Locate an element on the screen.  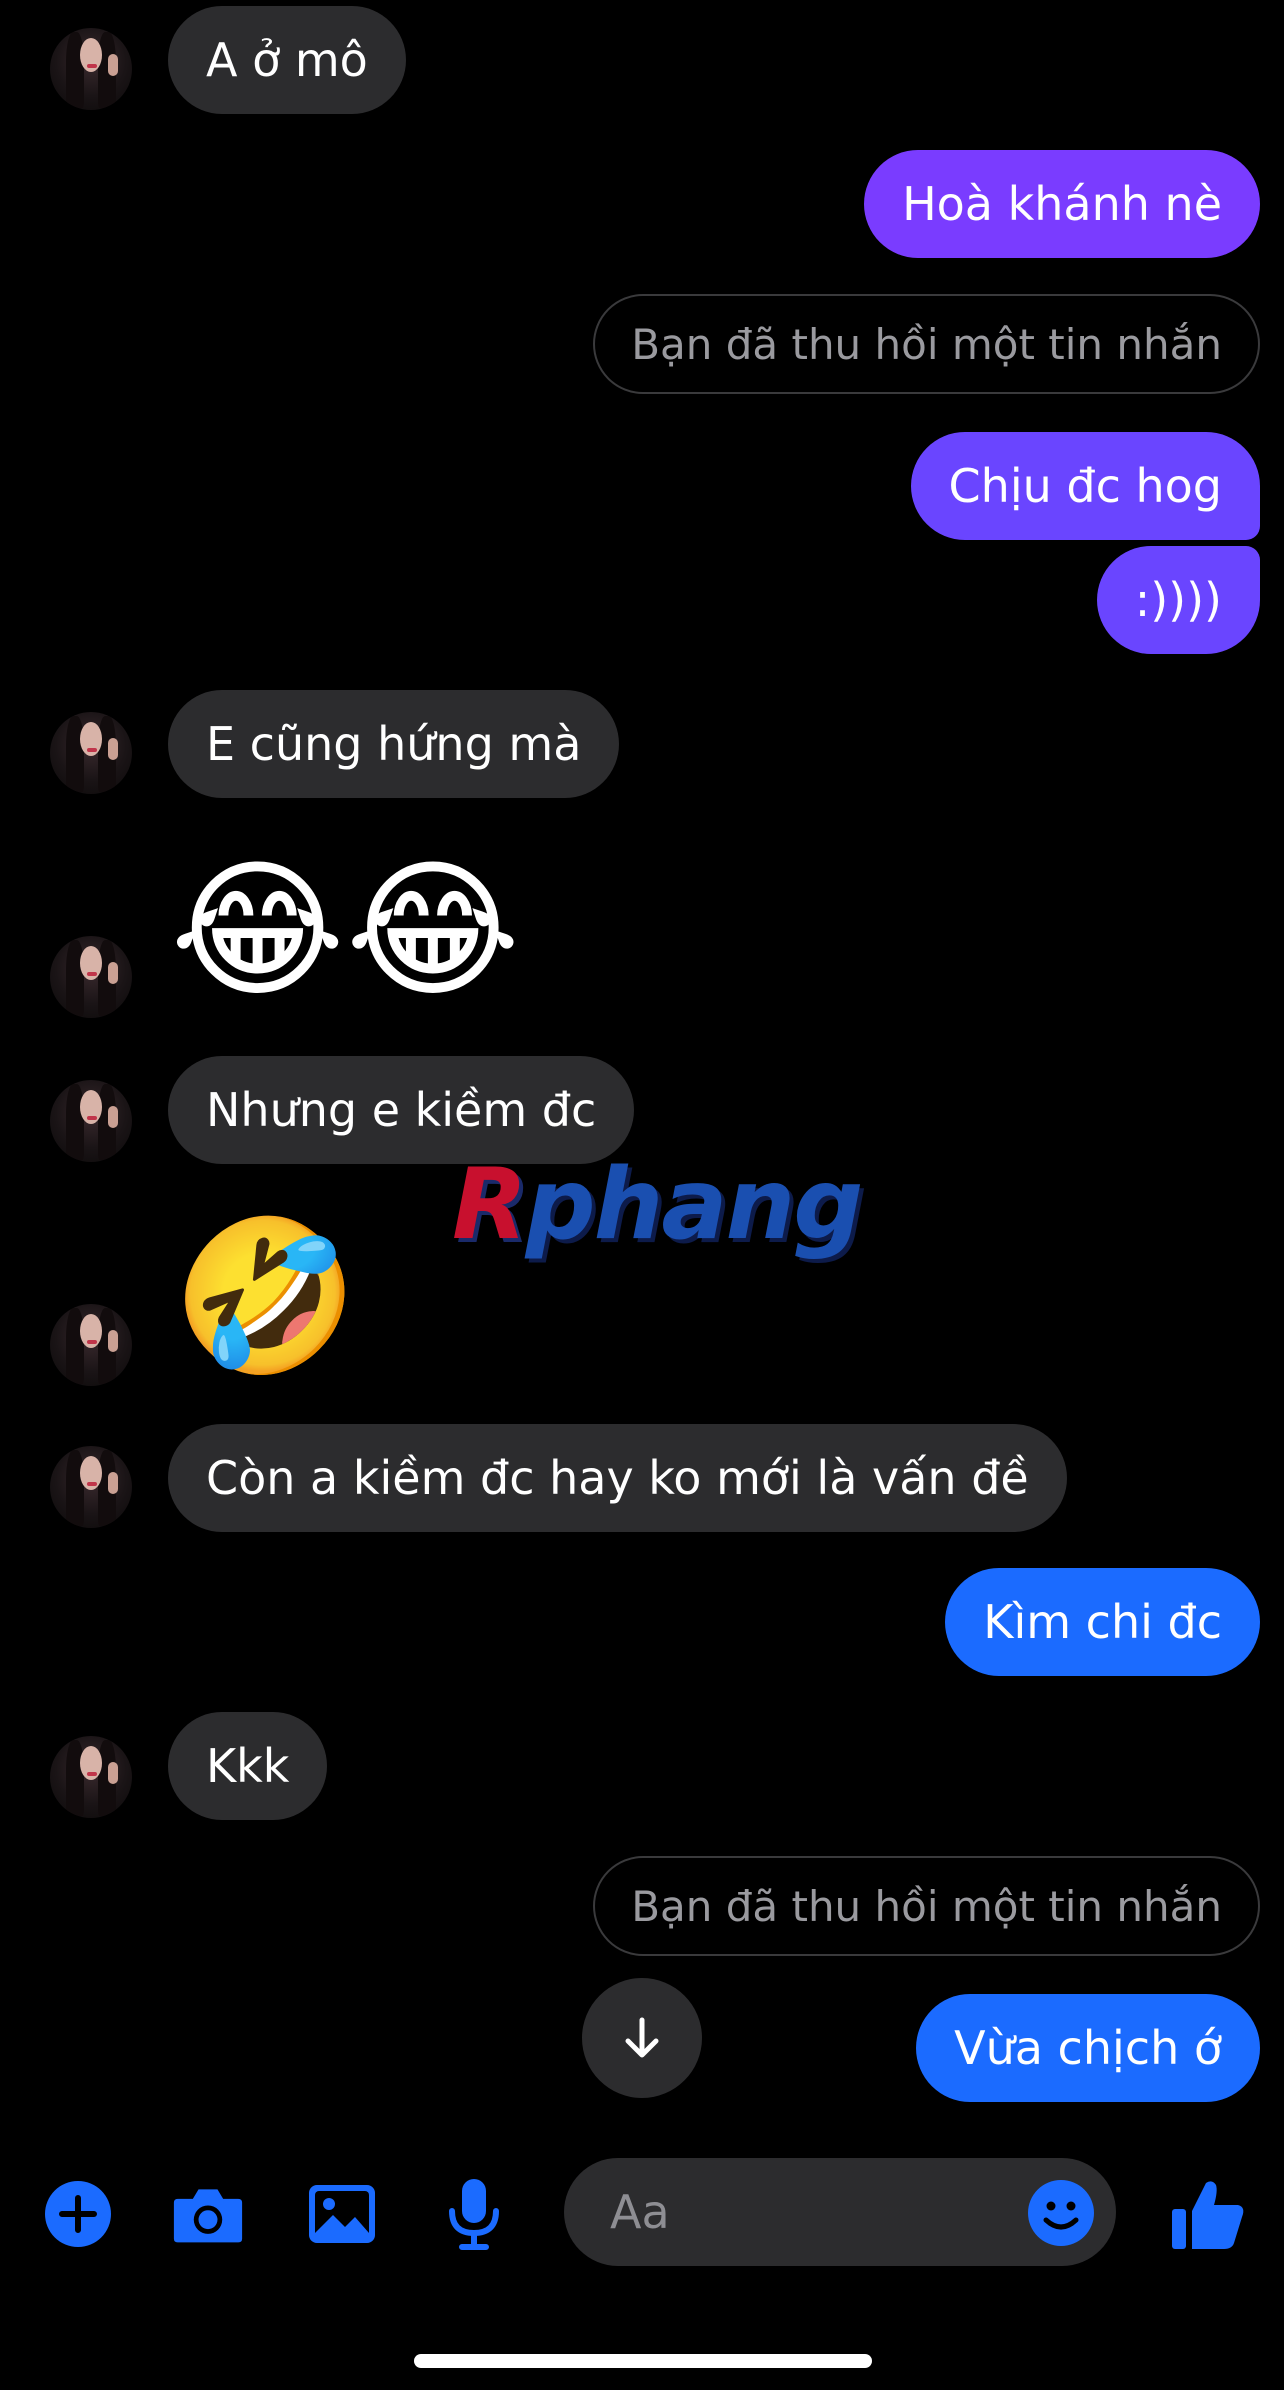
emoji-face-with-tears-of-joy-icon: 😂😂 is located at coordinates (345, 931).